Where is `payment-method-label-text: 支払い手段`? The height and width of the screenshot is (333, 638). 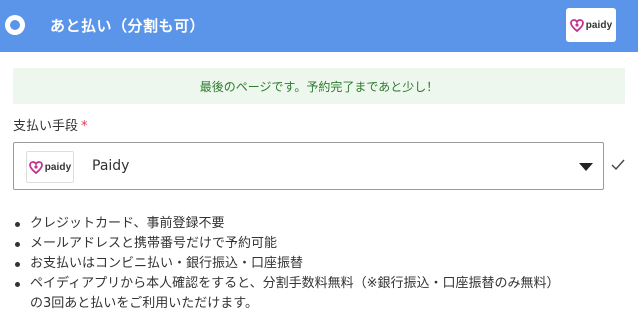
payment-method-label-text: 支払い手段 is located at coordinates (46, 126).